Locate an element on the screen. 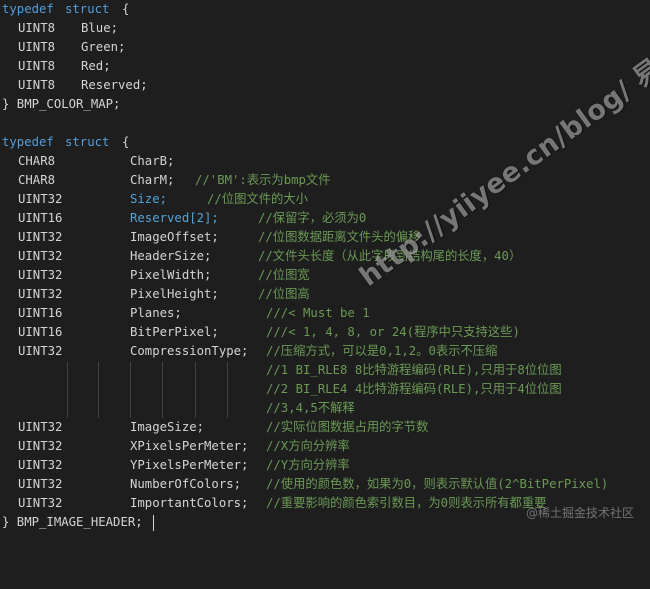  field-name: Red; is located at coordinates (96, 66).